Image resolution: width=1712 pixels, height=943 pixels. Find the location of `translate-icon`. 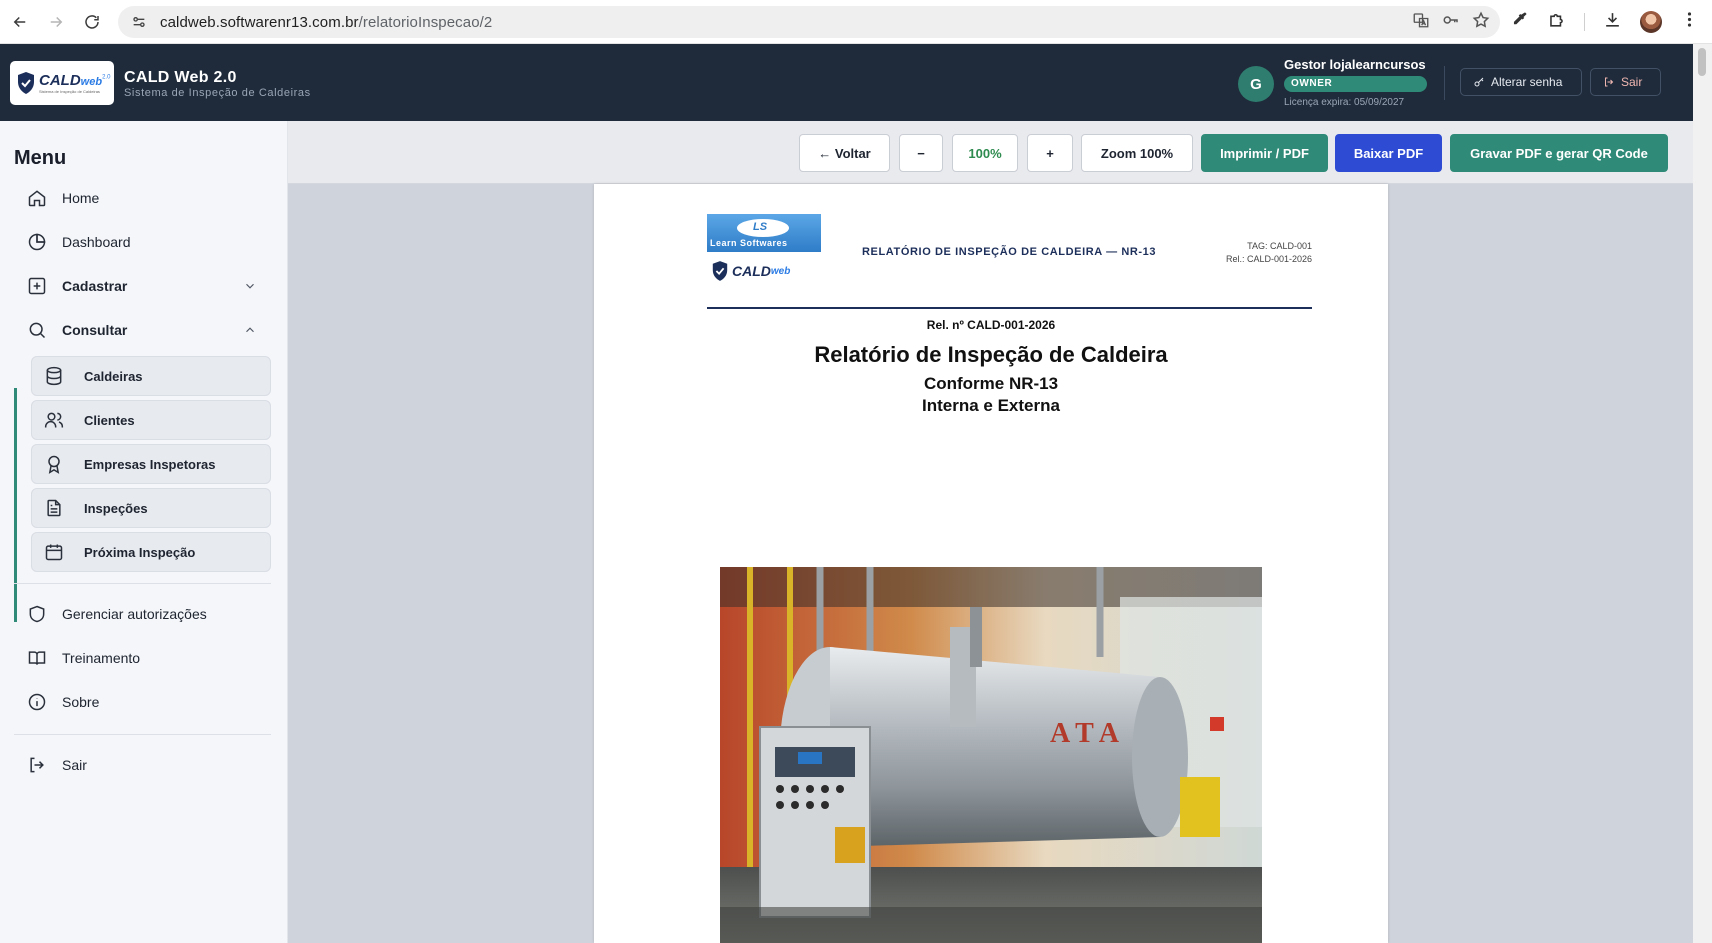

translate-icon is located at coordinates (1421, 22).